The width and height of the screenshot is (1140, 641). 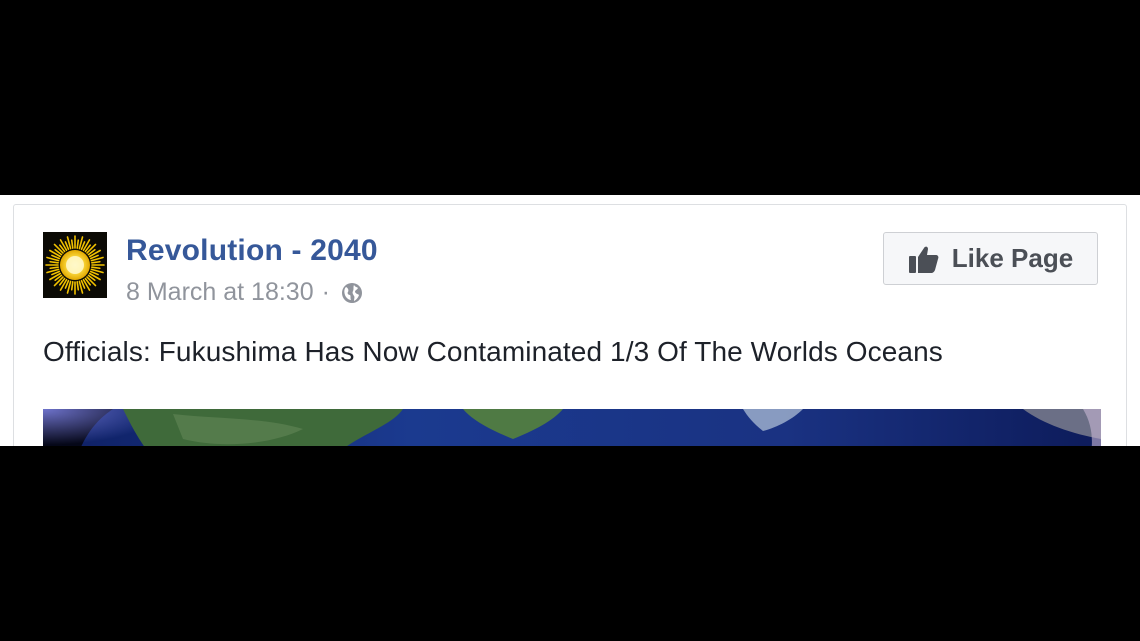 I want to click on globe-icon, so click(x=352, y=293).